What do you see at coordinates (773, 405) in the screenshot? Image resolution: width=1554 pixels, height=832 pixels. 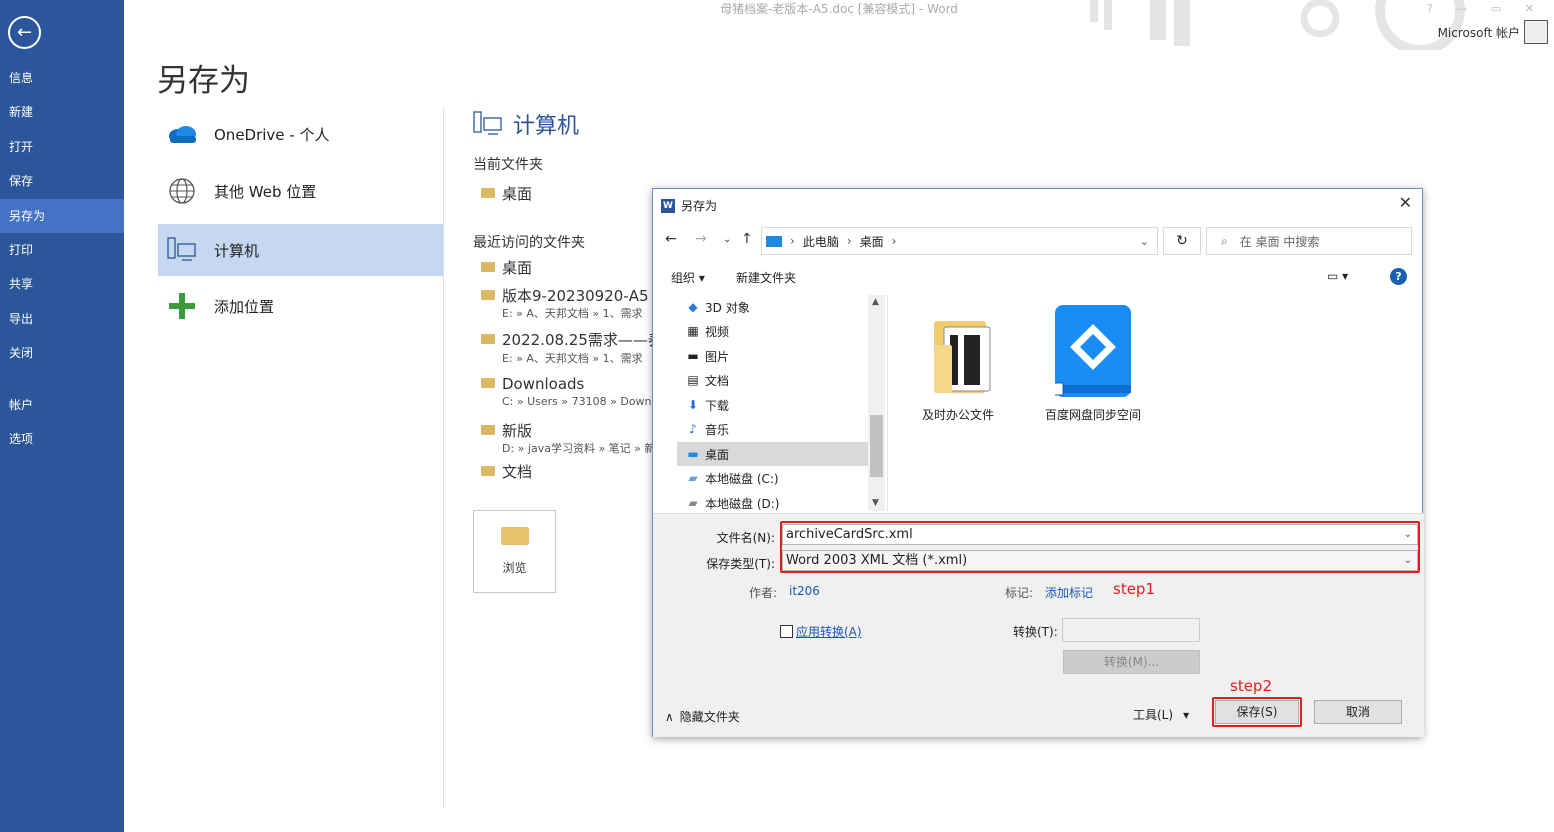 I see `tree-item: ⬇ 下载` at bounding box center [773, 405].